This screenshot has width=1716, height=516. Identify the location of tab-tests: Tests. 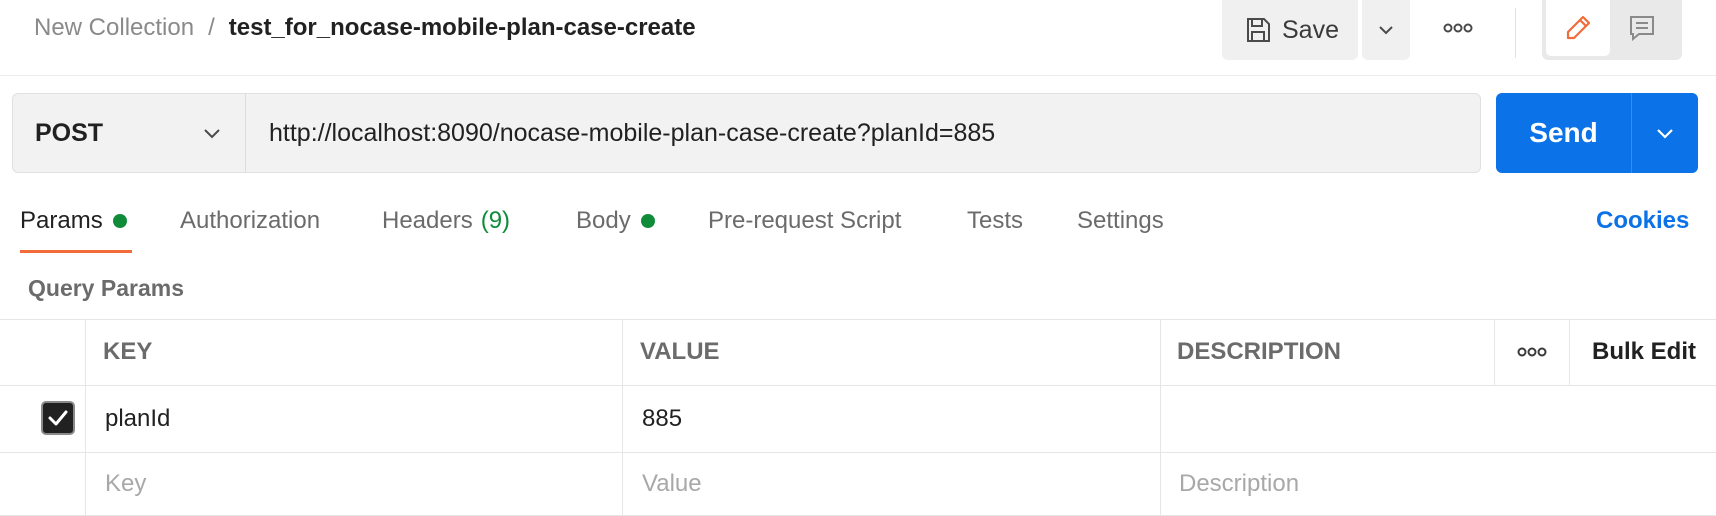
(995, 221).